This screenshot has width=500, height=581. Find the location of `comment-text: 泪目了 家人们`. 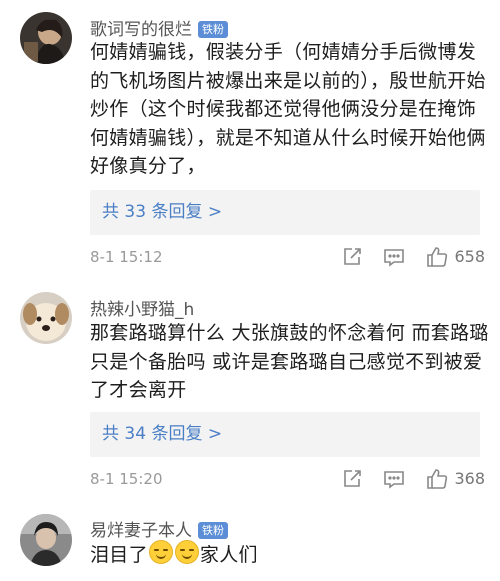

comment-text: 泪目了 家人们 is located at coordinates (290, 555).